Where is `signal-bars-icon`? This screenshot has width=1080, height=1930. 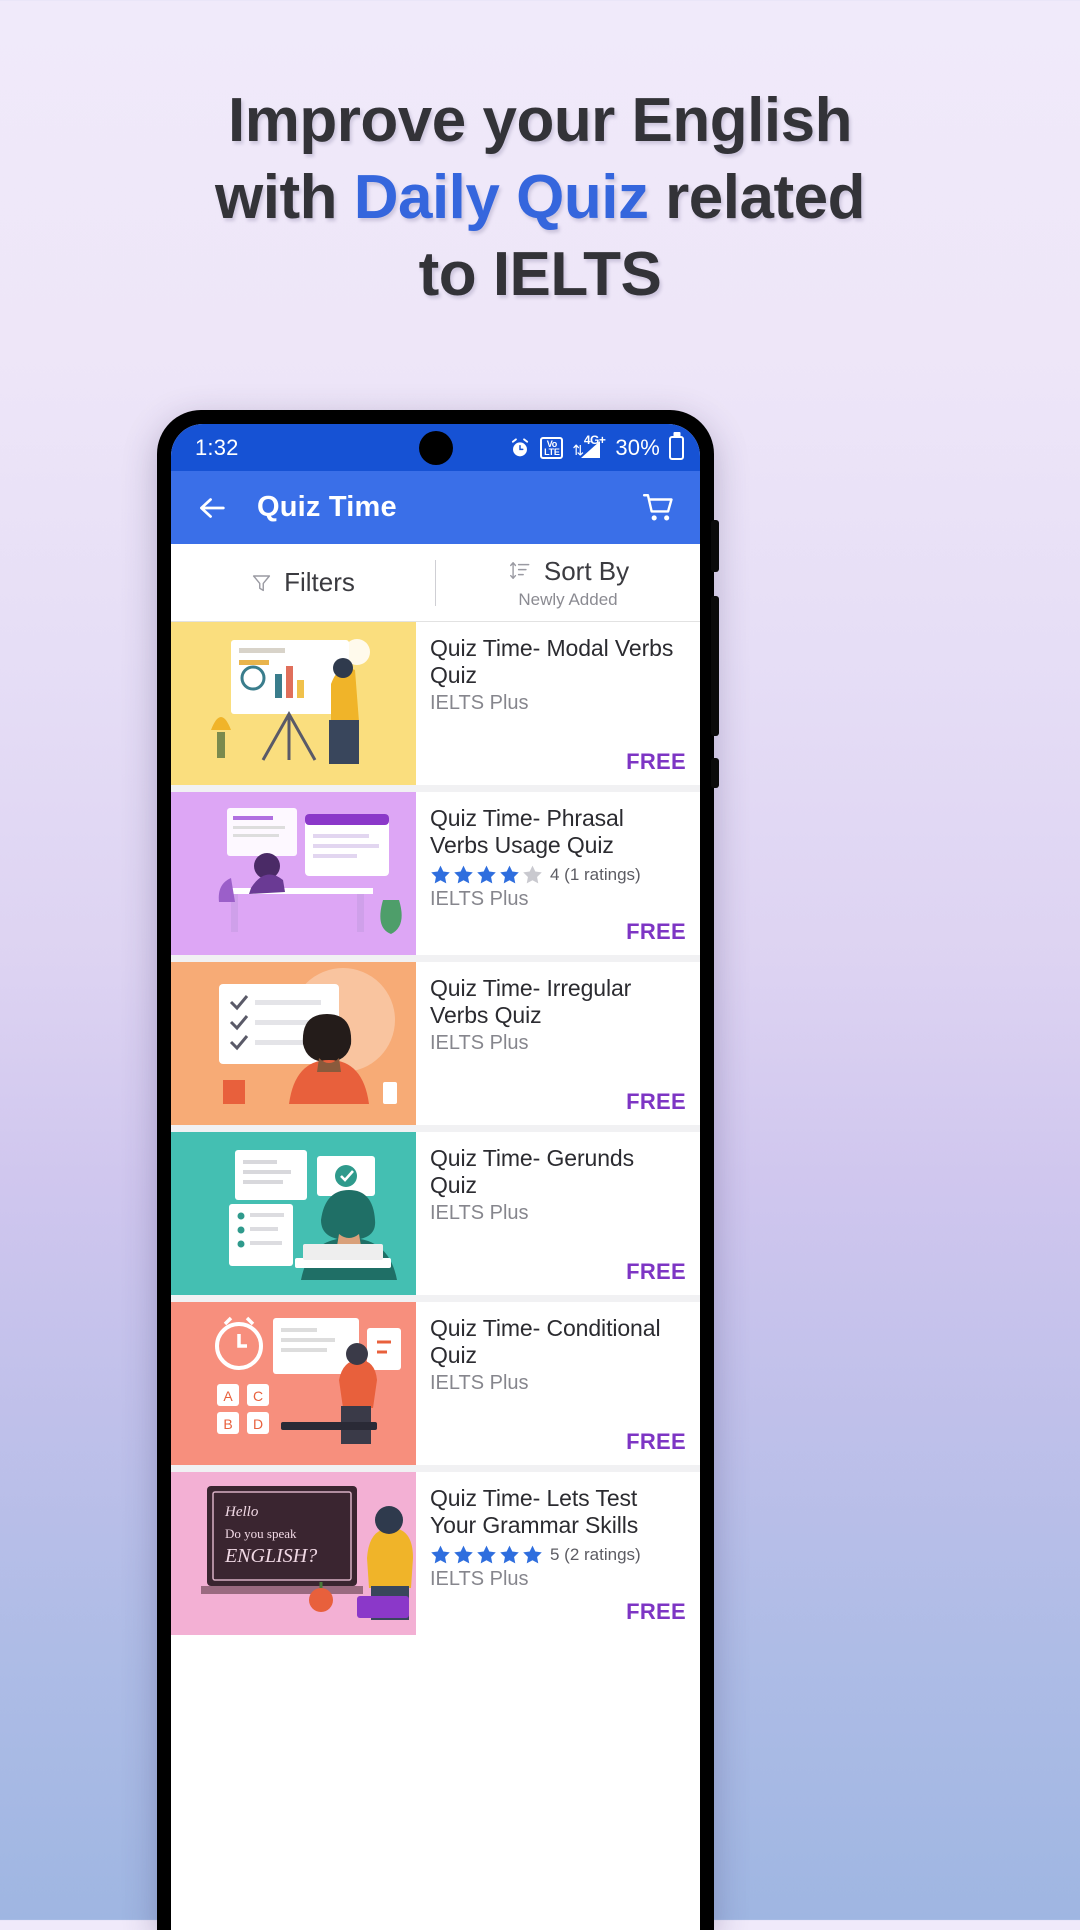
signal-bars-icon is located at coordinates (591, 449).